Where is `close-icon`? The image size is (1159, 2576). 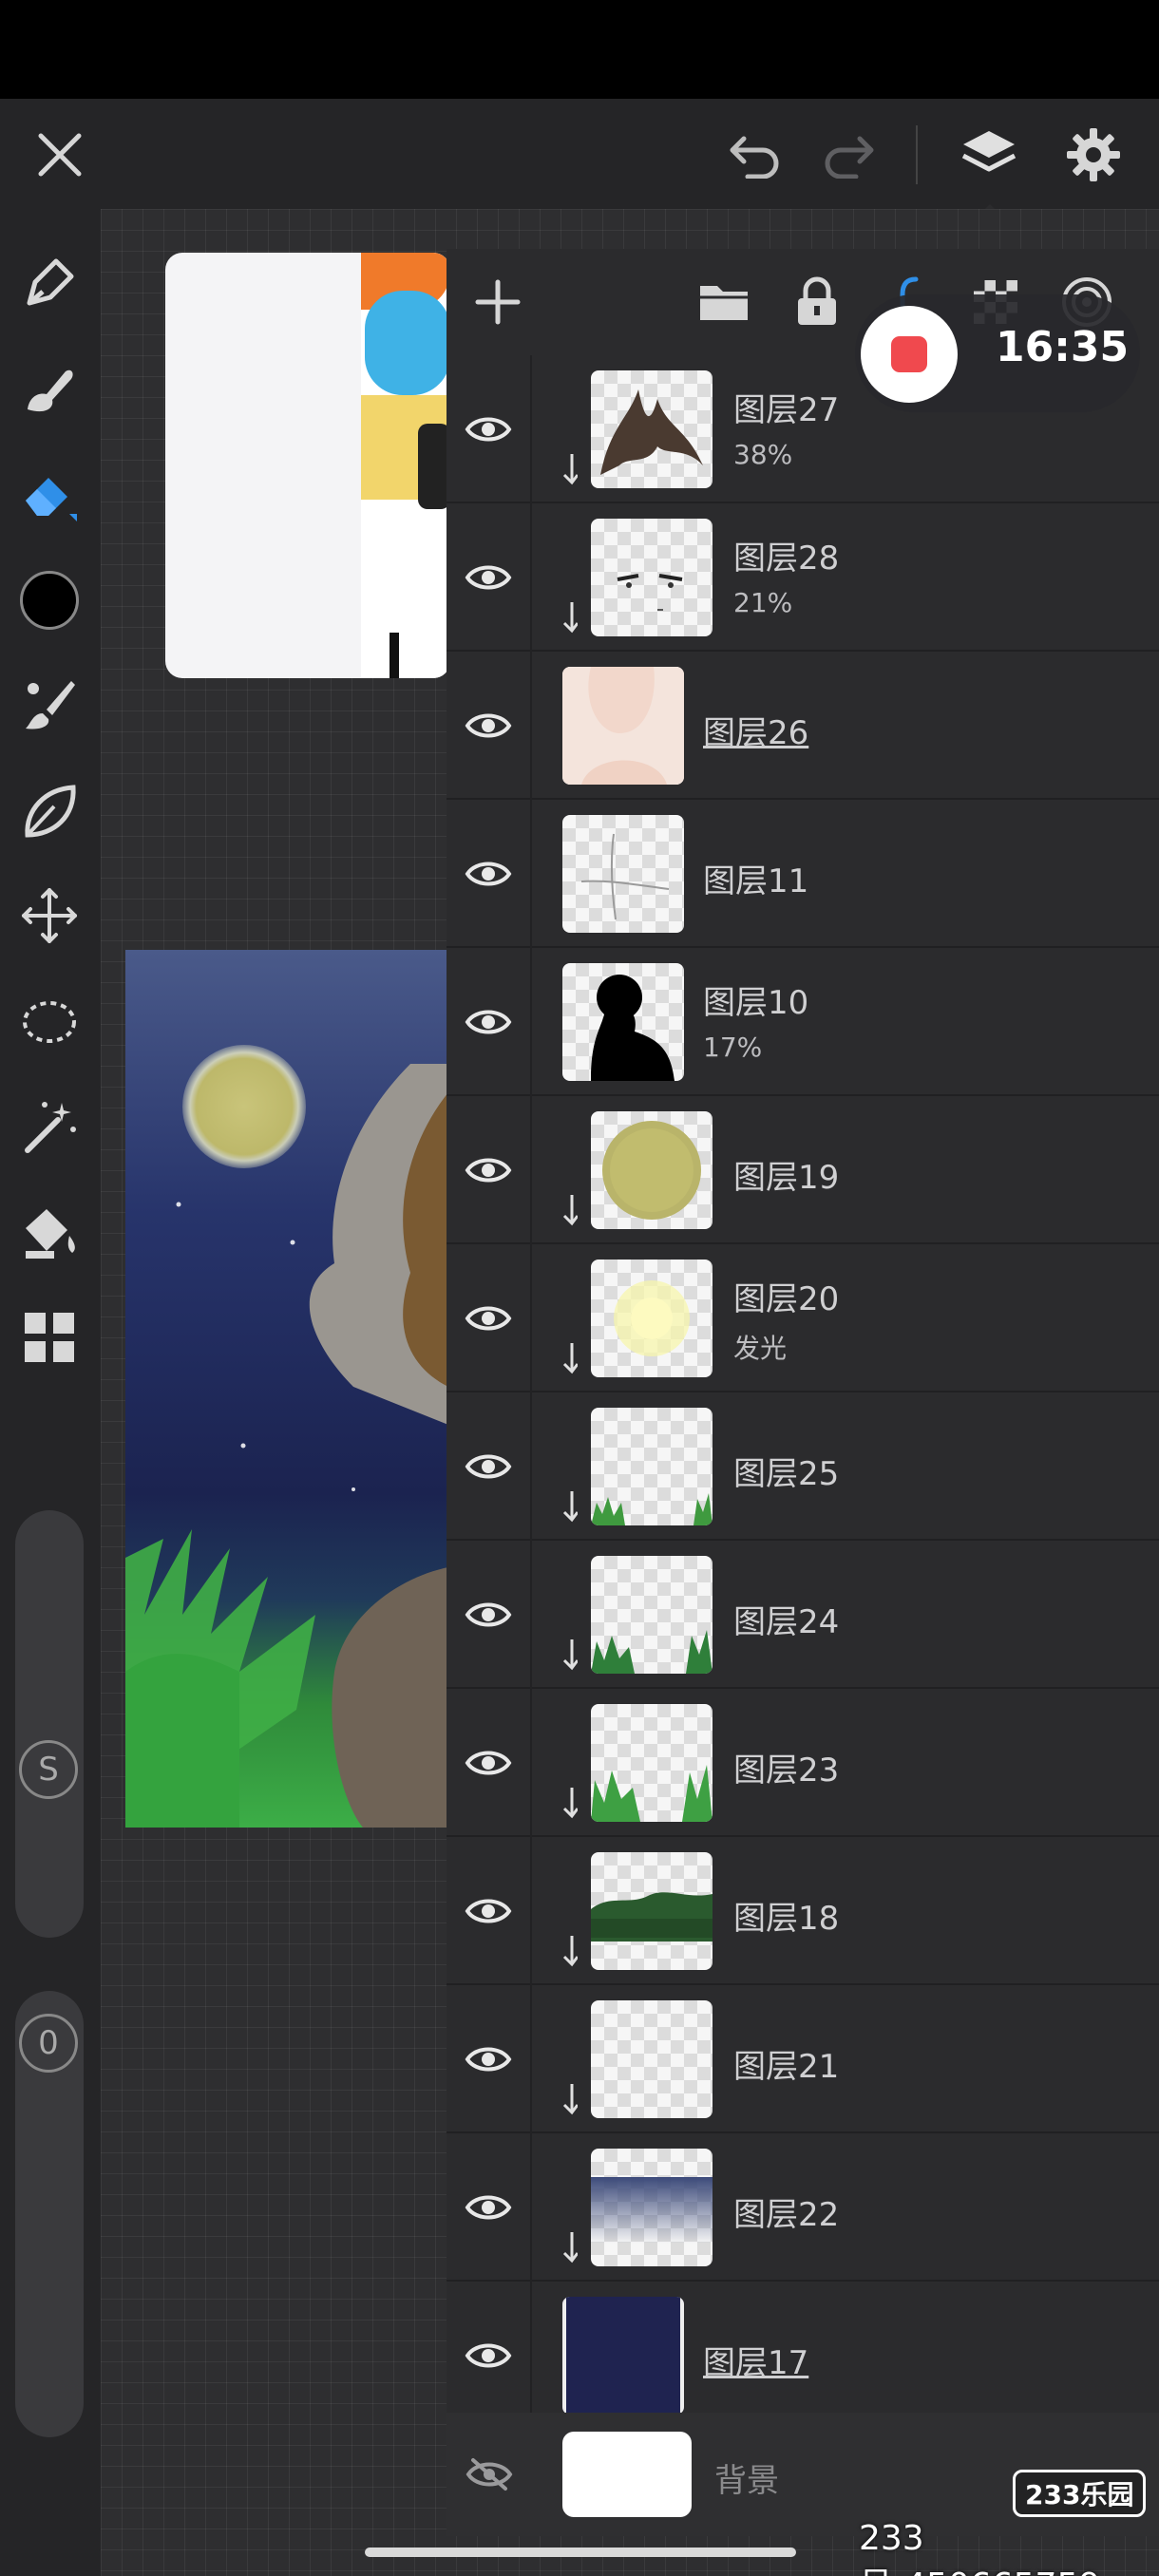 close-icon is located at coordinates (60, 155).